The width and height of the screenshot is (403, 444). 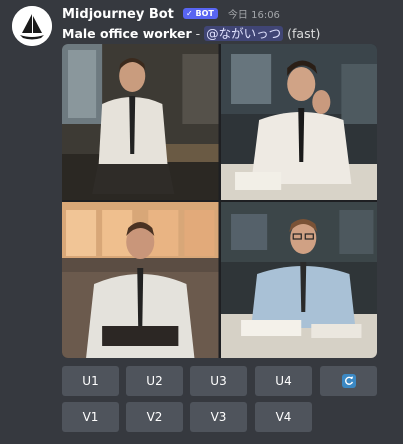 I want to click on author-name: Midjourney Bot, so click(x=118, y=14).